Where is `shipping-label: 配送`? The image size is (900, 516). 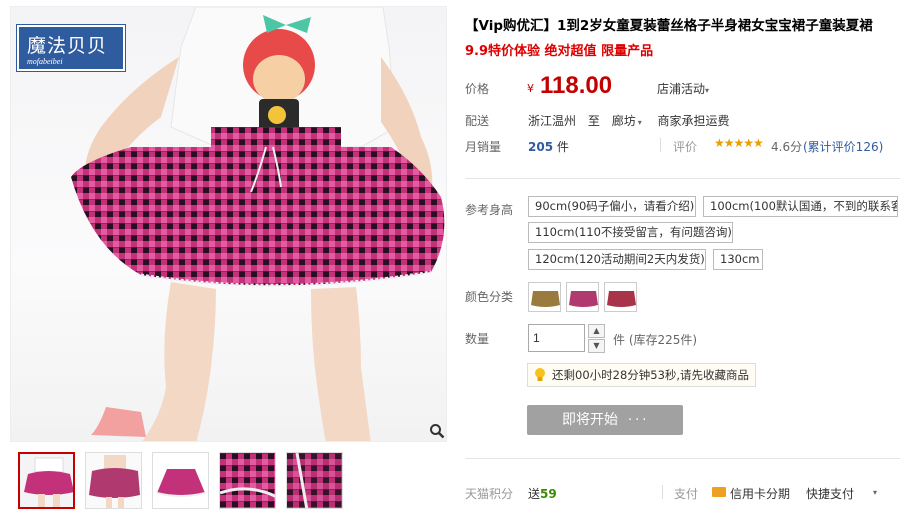
shipping-label: 配送 is located at coordinates (477, 121).